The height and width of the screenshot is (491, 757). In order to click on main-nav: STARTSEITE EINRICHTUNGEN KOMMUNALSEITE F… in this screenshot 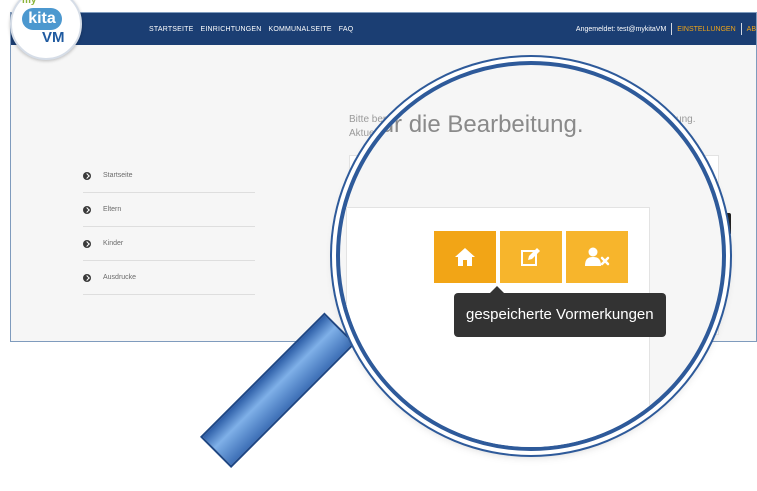, I will do `click(251, 29)`.